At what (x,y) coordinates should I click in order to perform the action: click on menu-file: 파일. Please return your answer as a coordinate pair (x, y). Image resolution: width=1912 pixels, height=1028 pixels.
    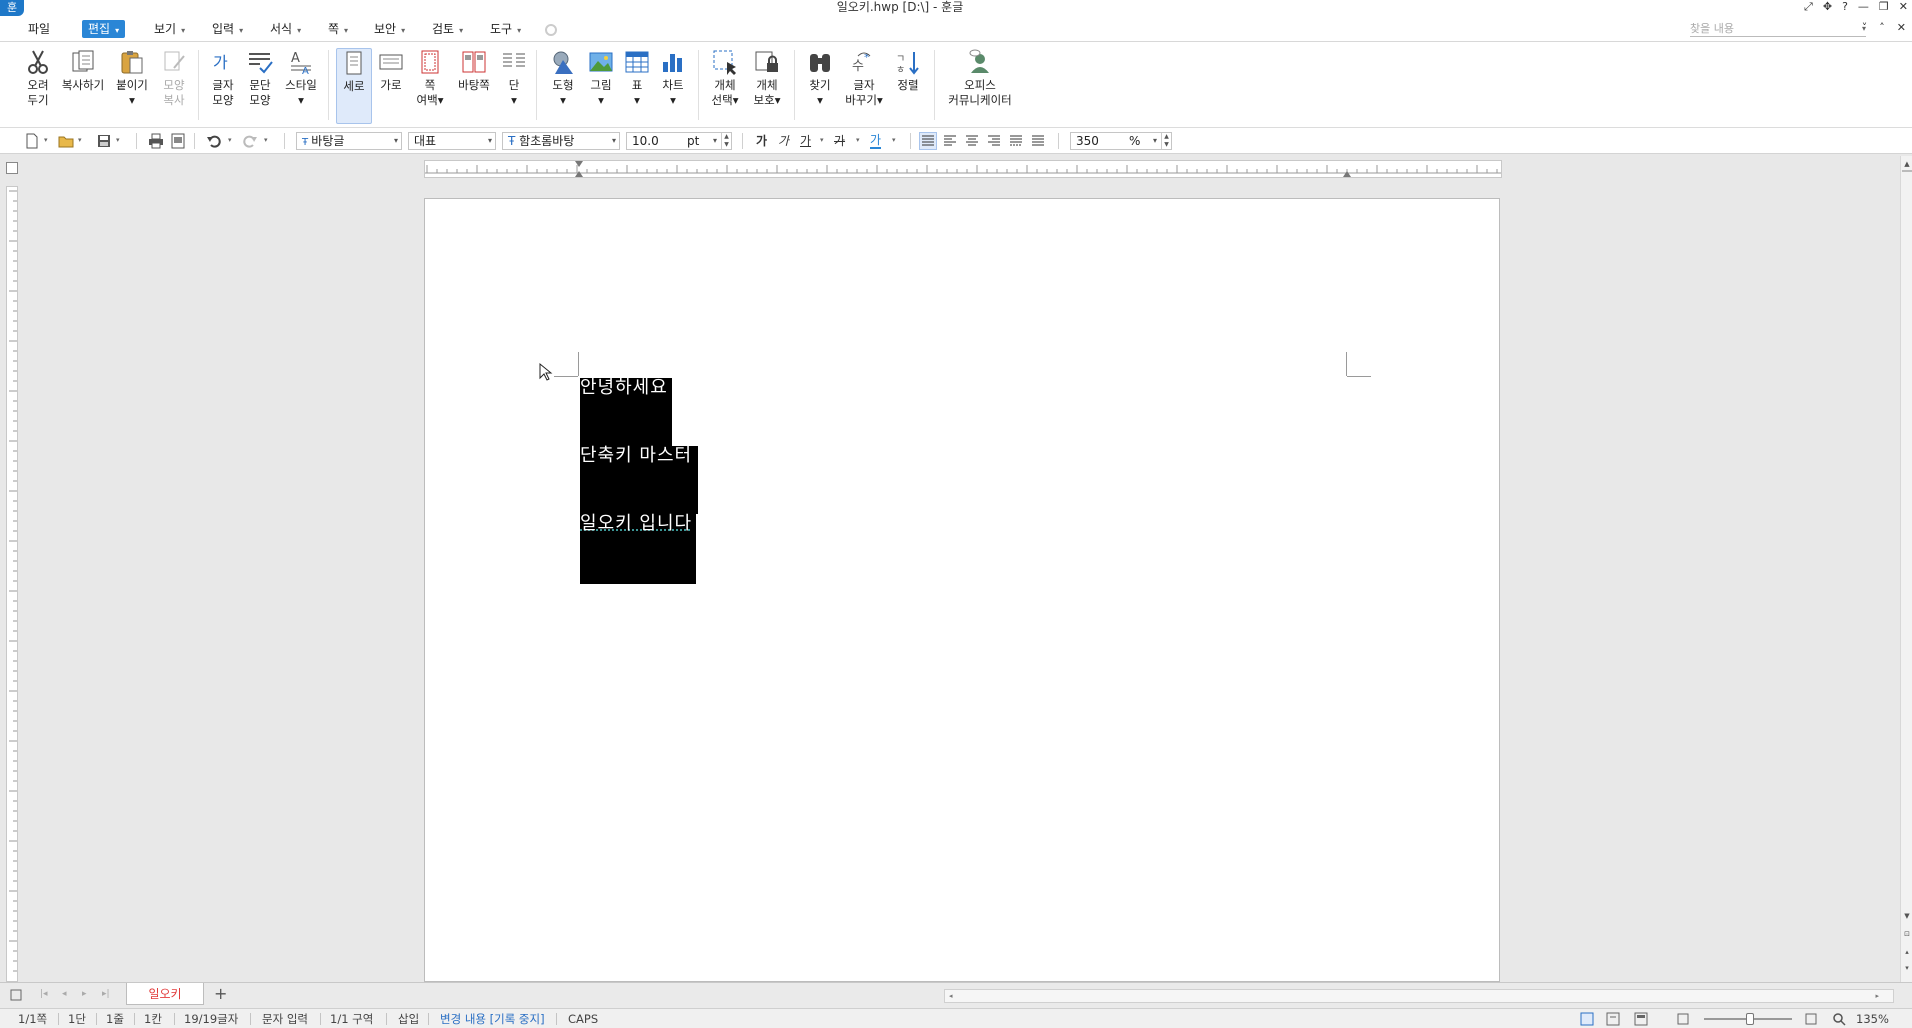
    Looking at the image, I should click on (39, 29).